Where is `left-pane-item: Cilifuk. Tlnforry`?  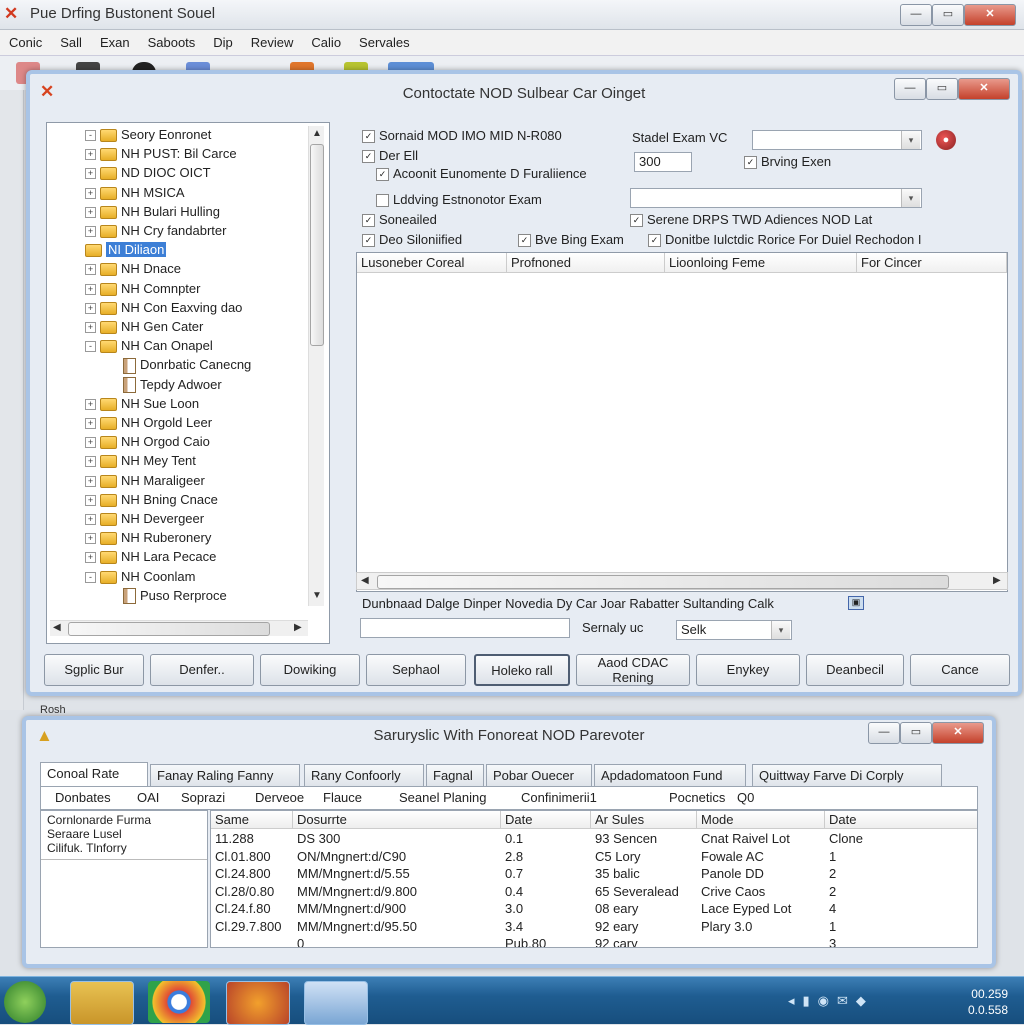 left-pane-item: Cilifuk. Tlnforry is located at coordinates (87, 848).